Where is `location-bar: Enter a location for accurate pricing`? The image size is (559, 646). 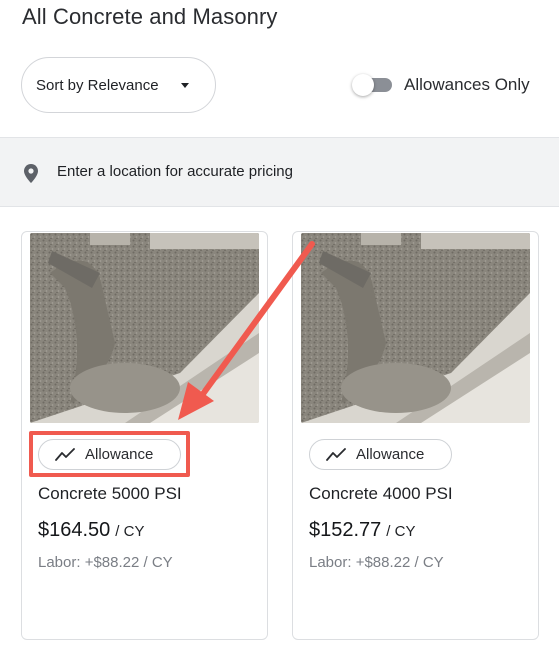
location-bar: Enter a location for accurate pricing is located at coordinates (279, 172).